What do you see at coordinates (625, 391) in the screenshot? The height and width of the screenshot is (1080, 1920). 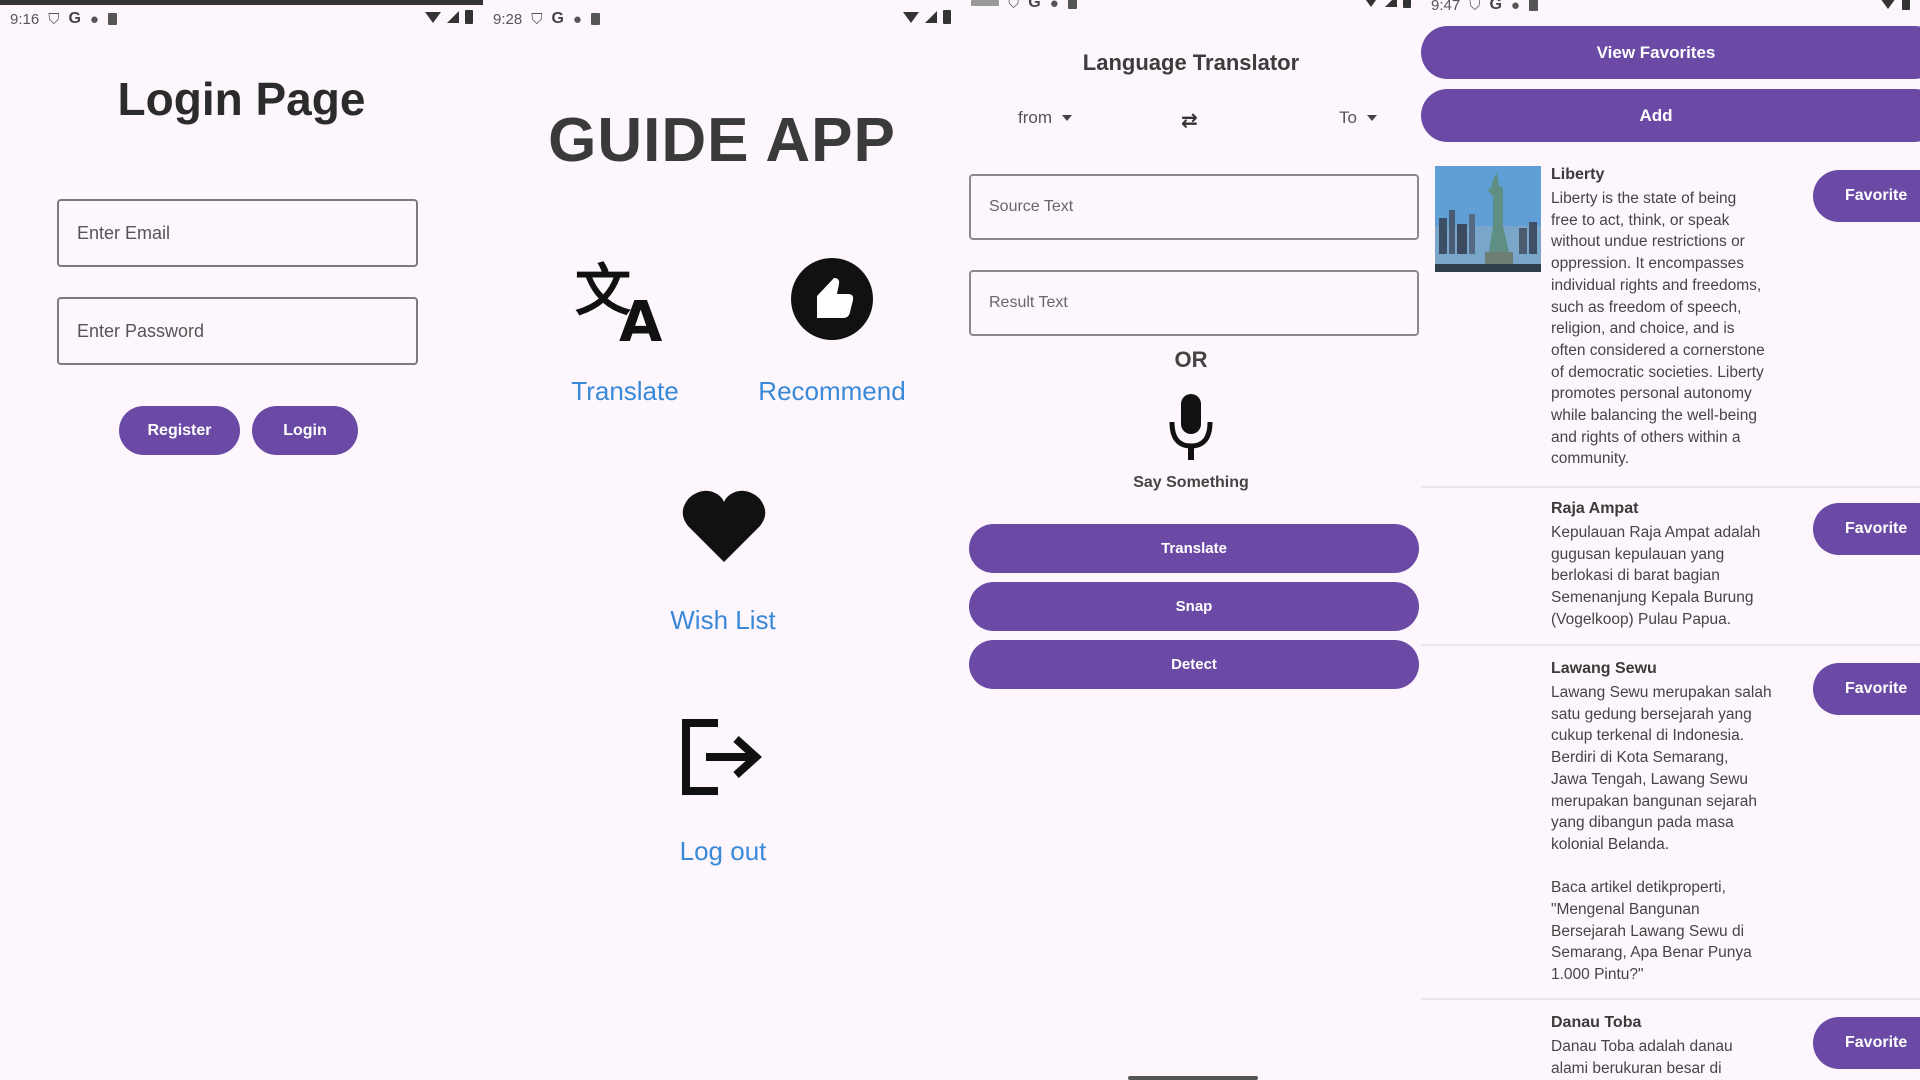 I see `translate-menu-label: Translate` at bounding box center [625, 391].